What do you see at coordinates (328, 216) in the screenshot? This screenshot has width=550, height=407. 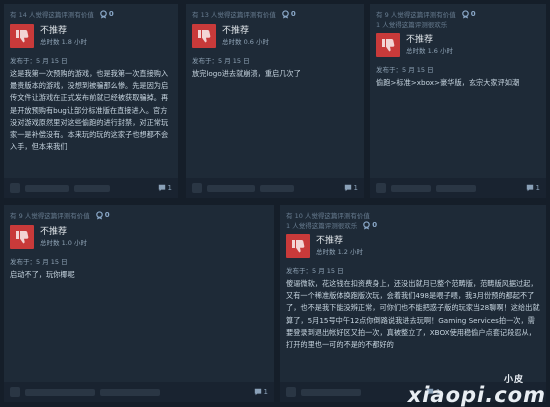 I see `helpful-text: 有 10 人觉得这篇评测有价值` at bounding box center [328, 216].